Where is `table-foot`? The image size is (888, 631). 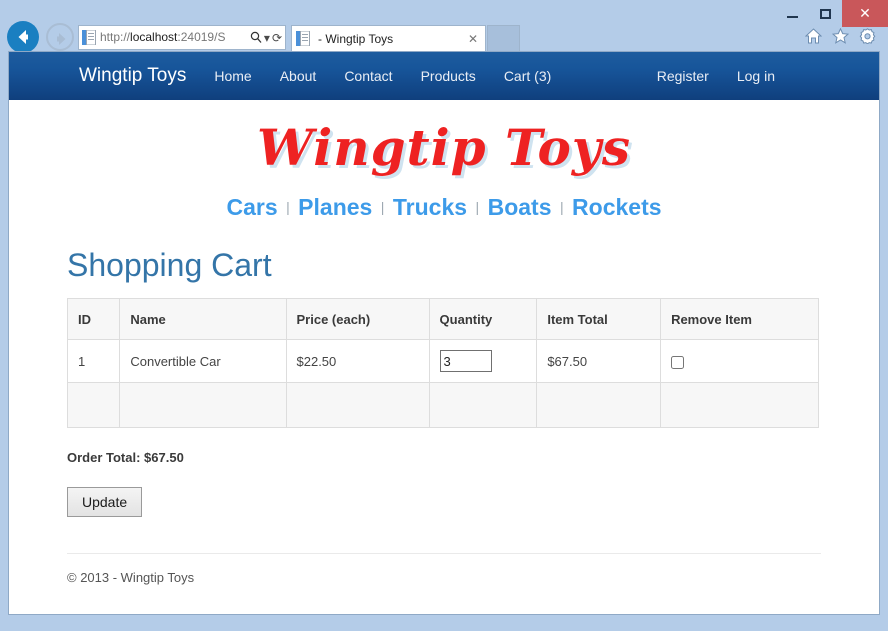
table-foot is located at coordinates (442, 405).